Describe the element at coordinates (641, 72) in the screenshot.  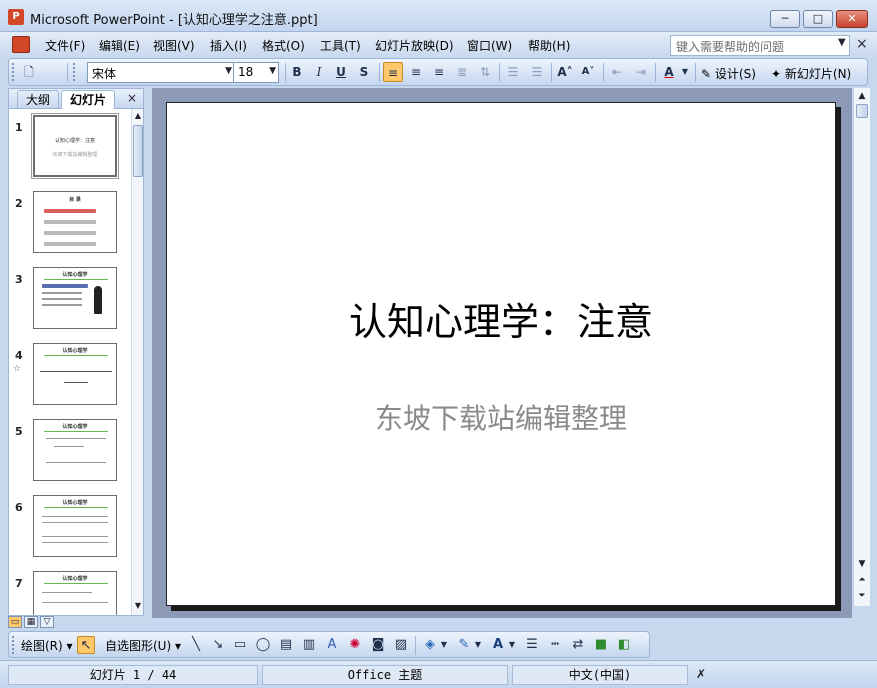
I see `increase-indent-icon: ⇥` at that location.